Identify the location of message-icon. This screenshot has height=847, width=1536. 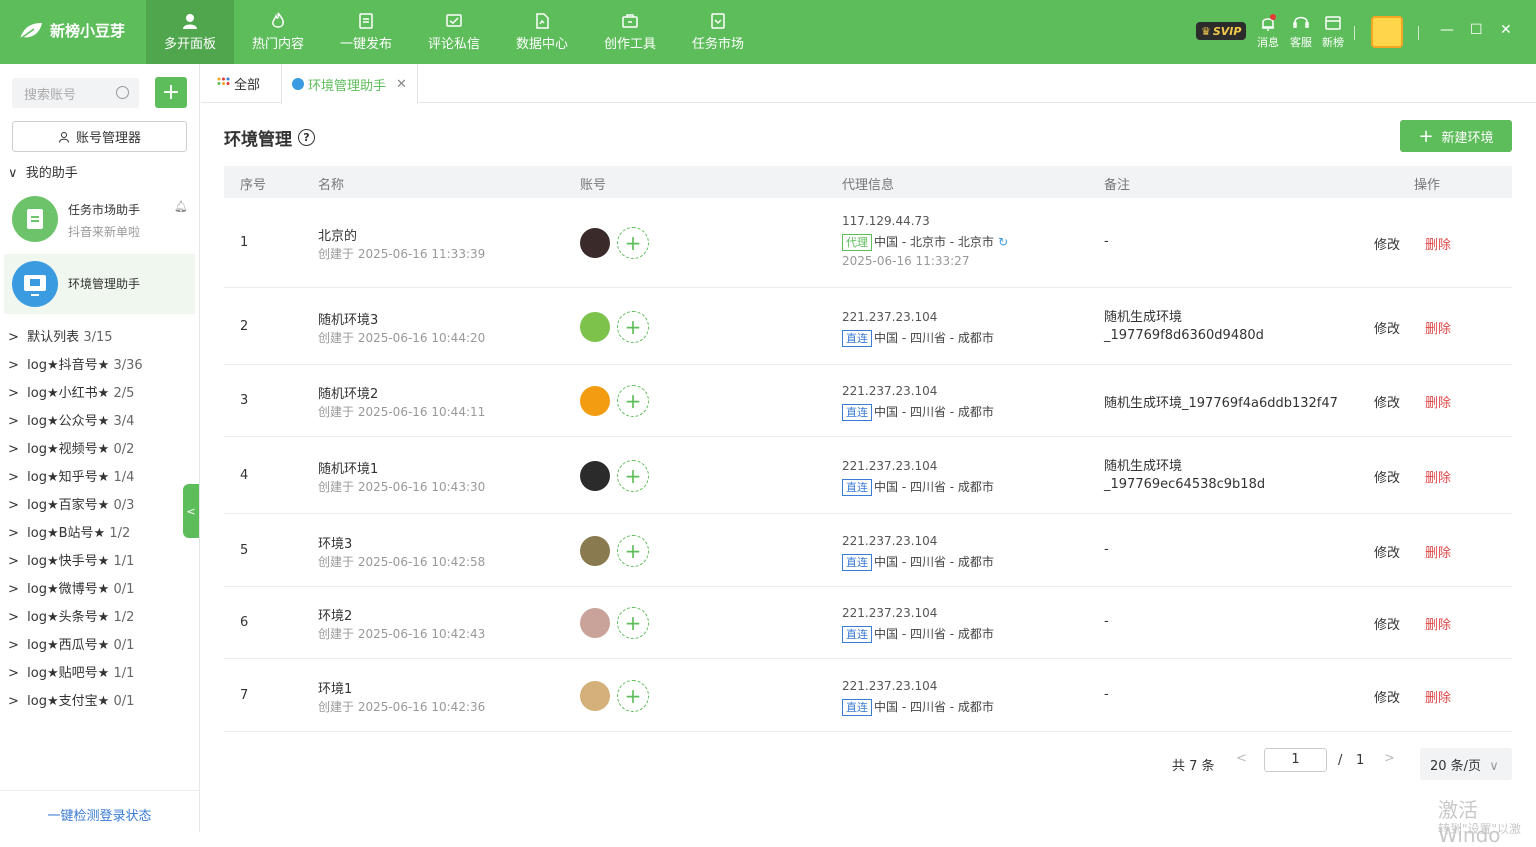
(454, 20).